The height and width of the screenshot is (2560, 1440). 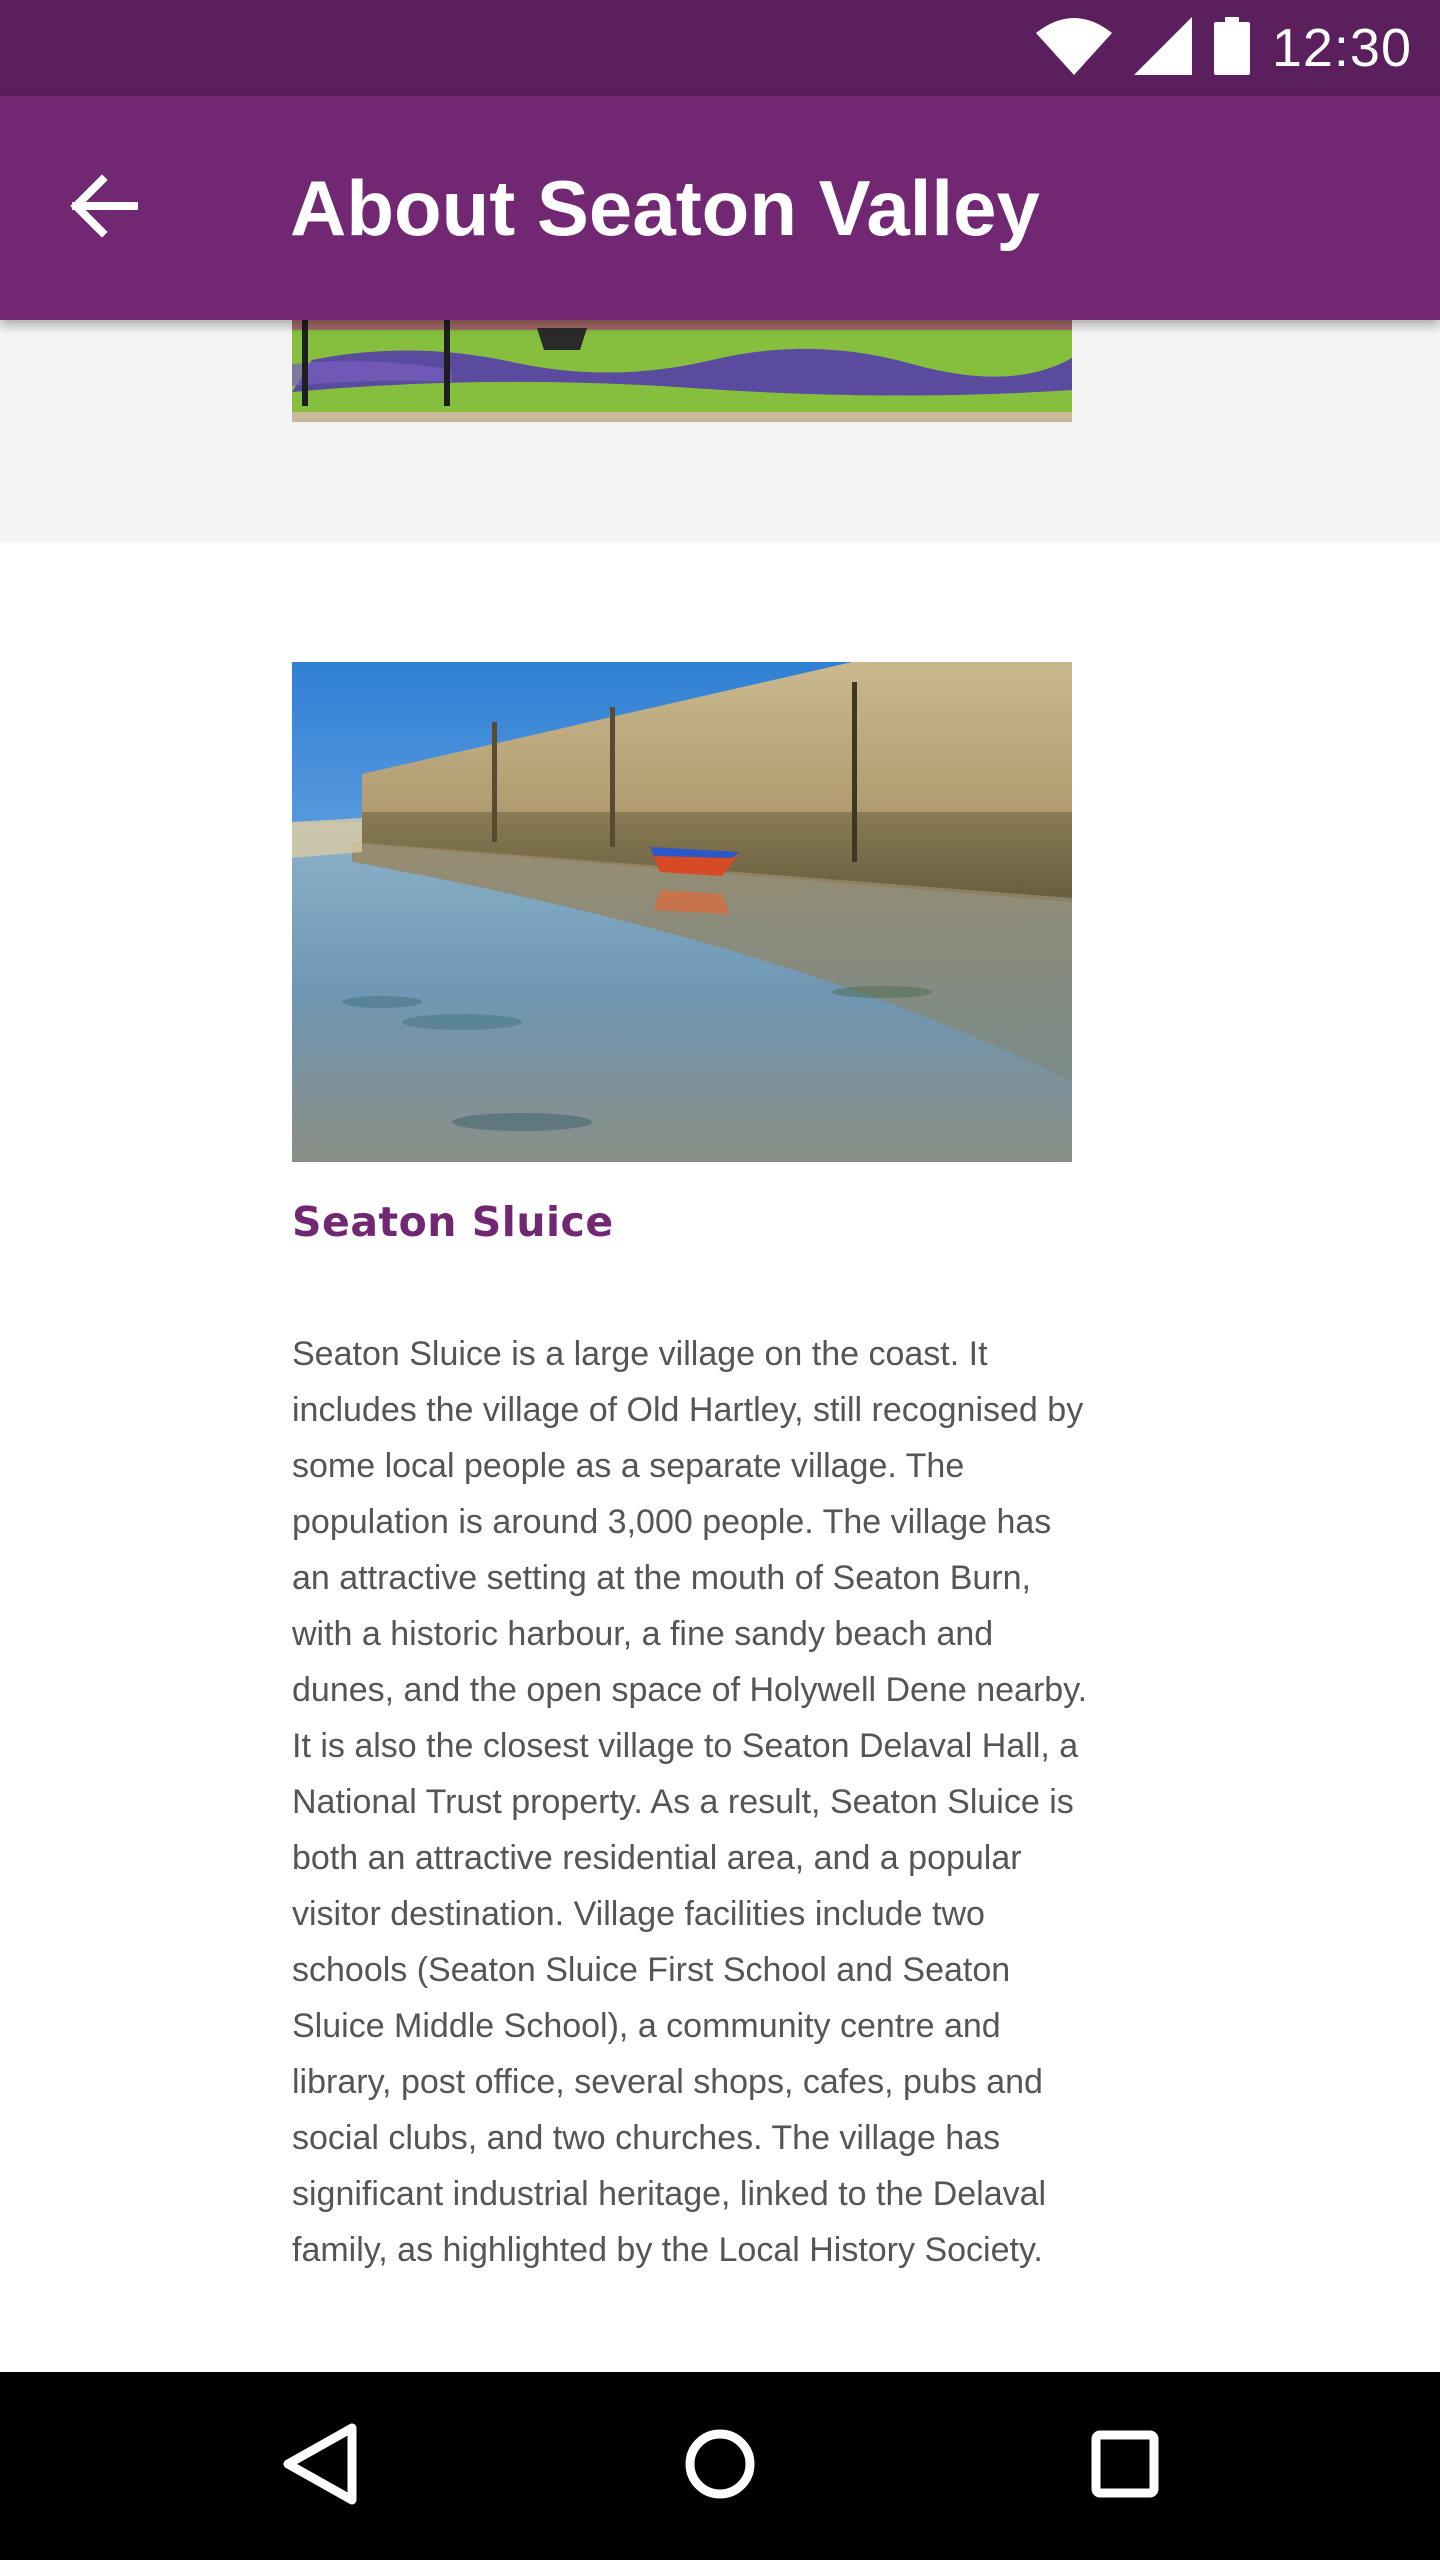 I want to click on system-nav-bar, so click(x=720, y=2466).